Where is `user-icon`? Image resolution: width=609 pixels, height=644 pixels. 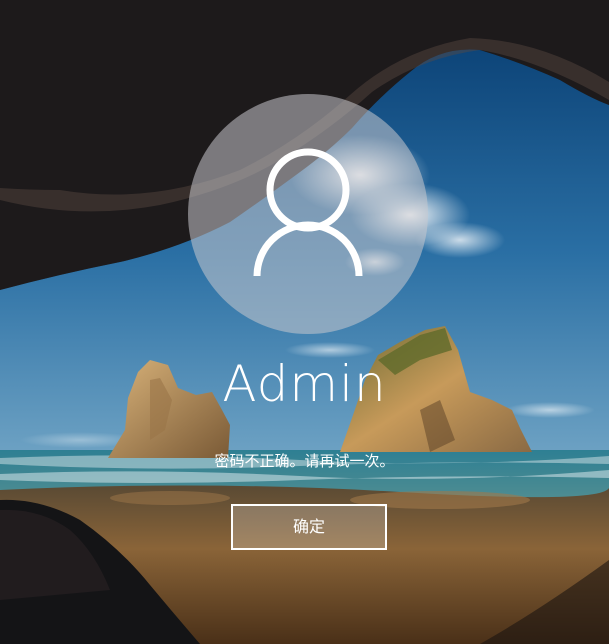
user-icon is located at coordinates (308, 212).